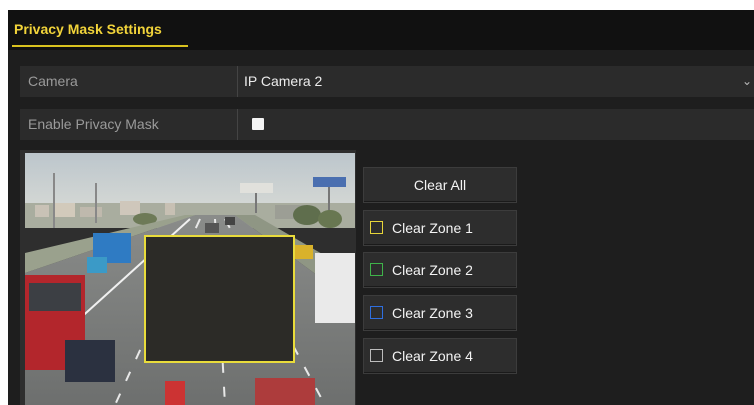 Image resolution: width=754 pixels, height=405 pixels. I want to click on clear-zone-3-label: Clear Zone 3, so click(432, 313).